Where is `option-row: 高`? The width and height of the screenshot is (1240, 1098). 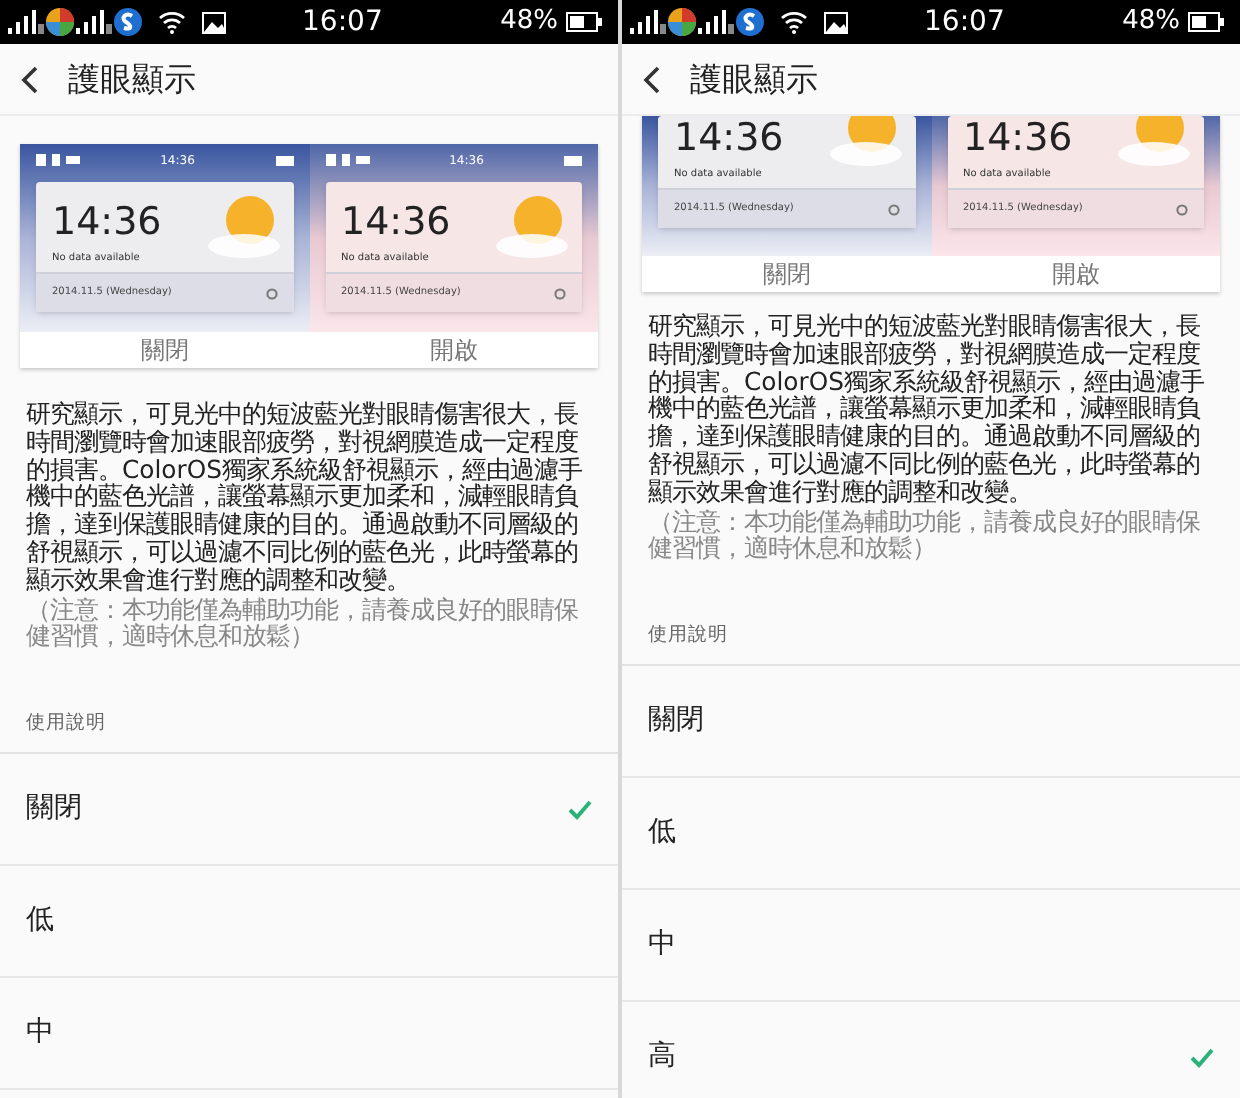
option-row: 高 is located at coordinates (931, 1050).